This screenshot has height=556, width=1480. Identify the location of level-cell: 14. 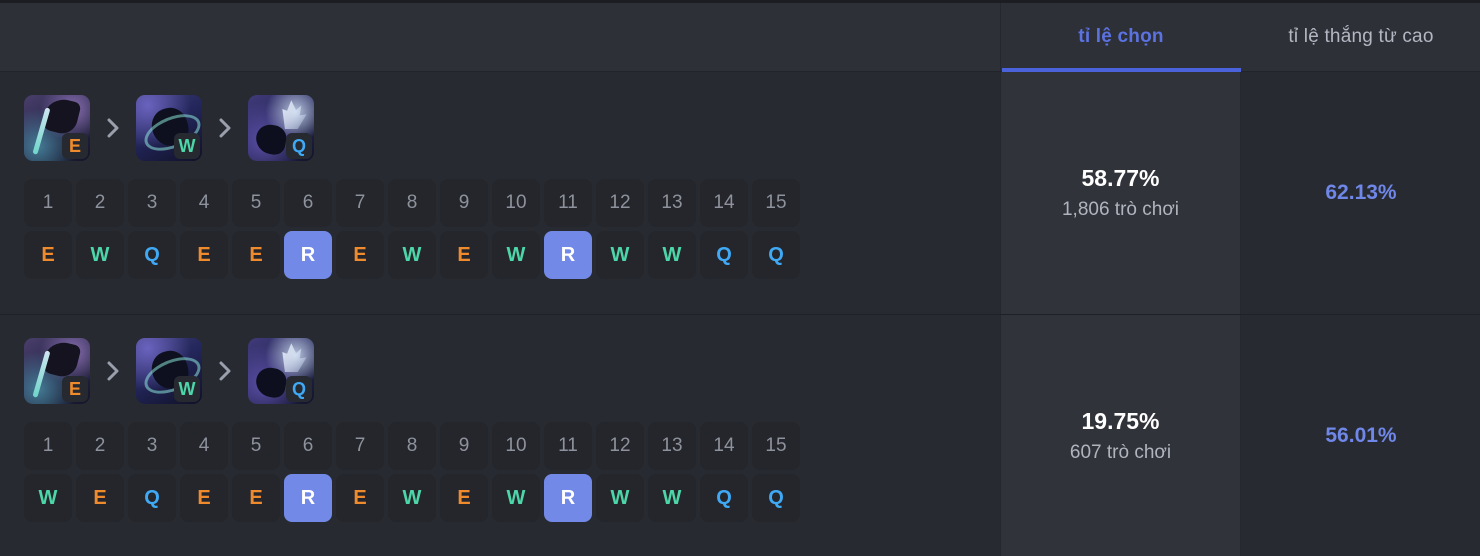
(724, 446).